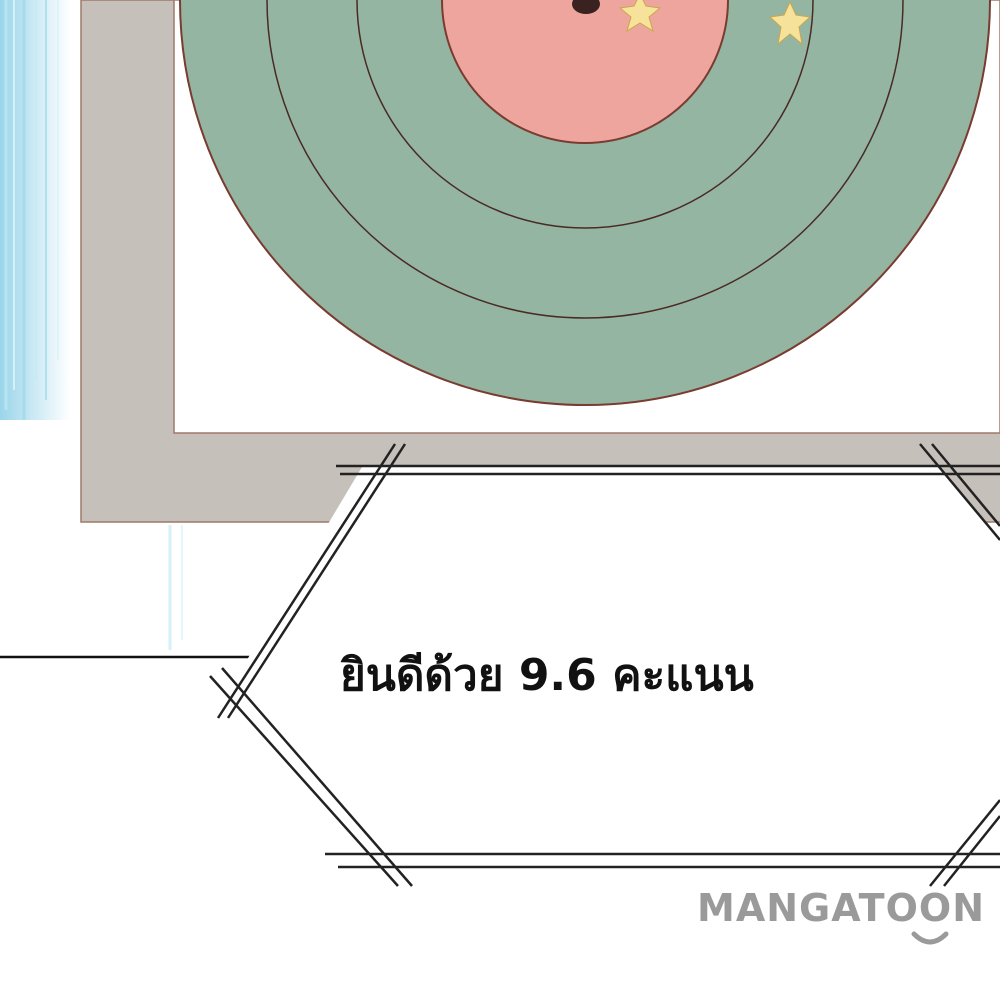 The image size is (1000, 1000). I want to click on watermark-logo: MANGATOON, so click(841, 908).